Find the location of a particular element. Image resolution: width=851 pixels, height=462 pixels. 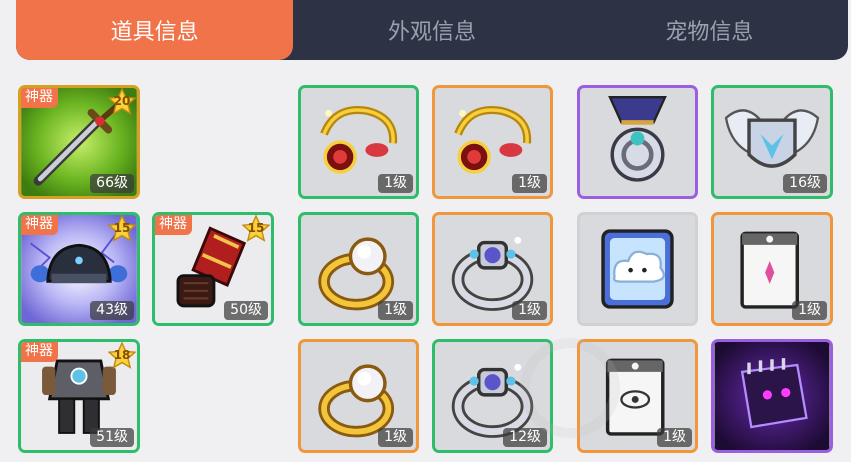

level-label: 66级 is located at coordinates (112, 183).